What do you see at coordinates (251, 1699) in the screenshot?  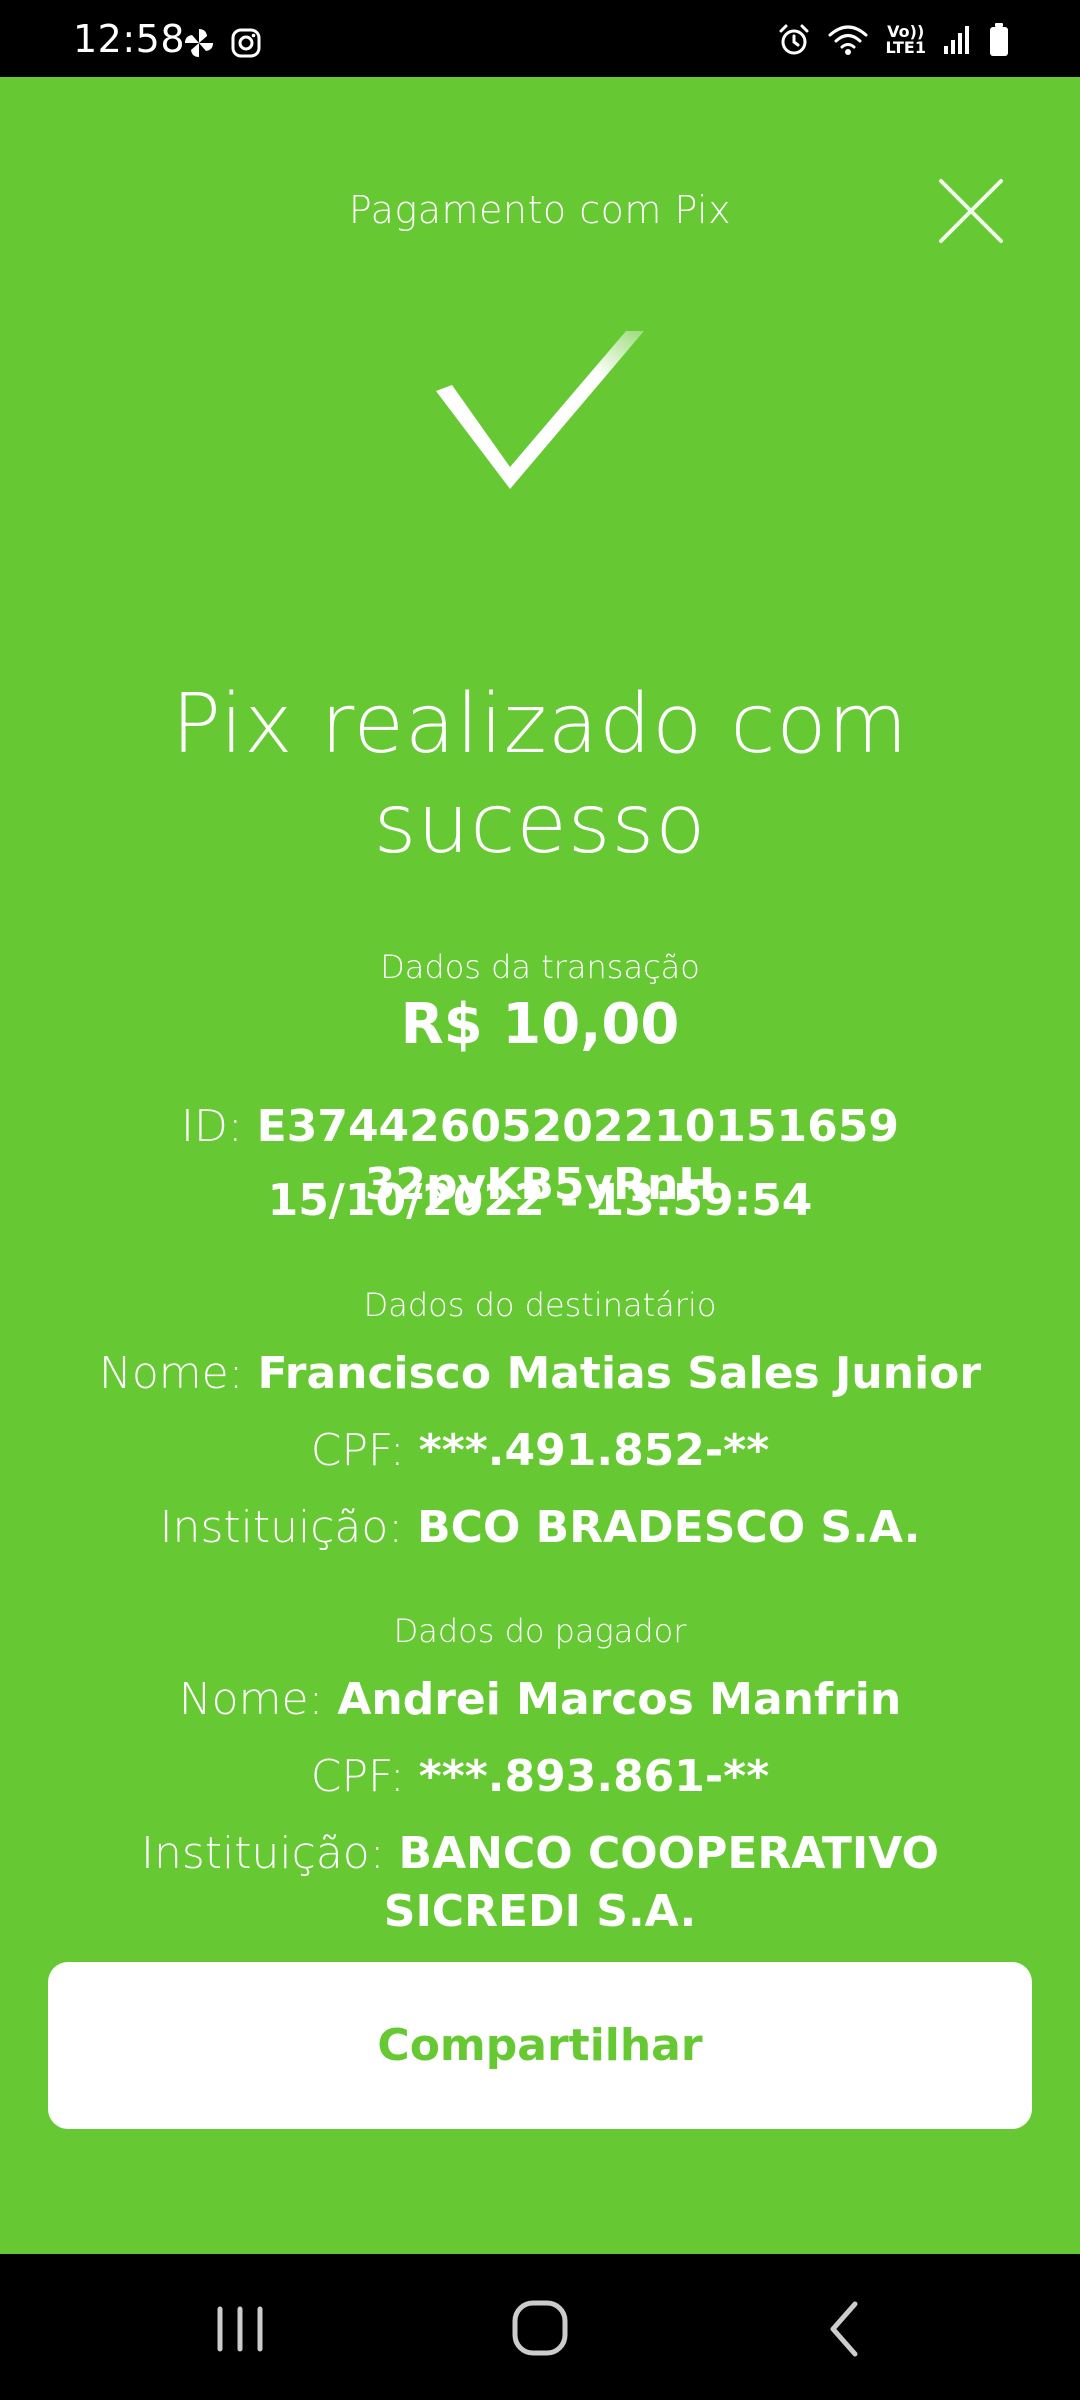 I see `payer-name-key: Nome:` at bounding box center [251, 1699].